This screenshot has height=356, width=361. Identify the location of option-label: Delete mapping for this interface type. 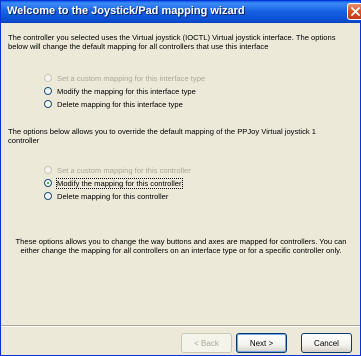
(120, 104).